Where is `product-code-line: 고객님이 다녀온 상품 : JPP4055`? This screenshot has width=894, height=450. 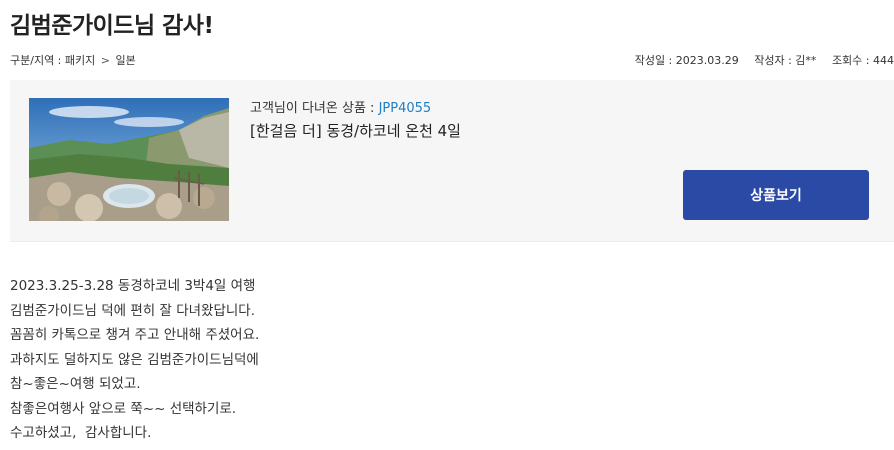
product-code-line: 고객님이 다녀온 상품 : JPP4055 is located at coordinates (340, 106).